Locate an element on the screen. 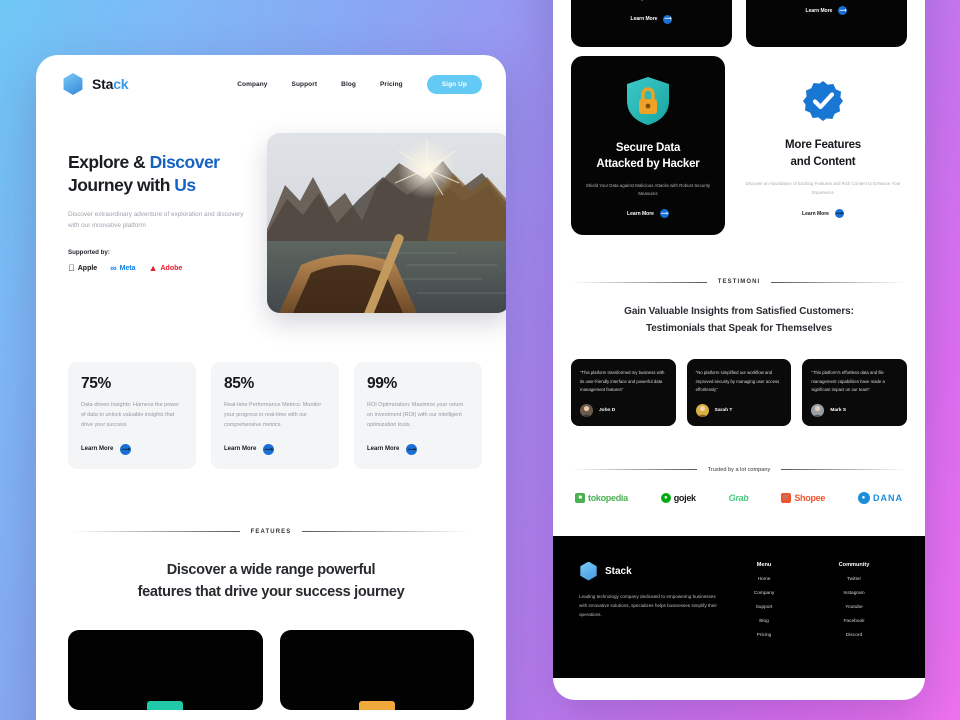  footer-link-pricing: Pricing is located at coordinates (764, 635).